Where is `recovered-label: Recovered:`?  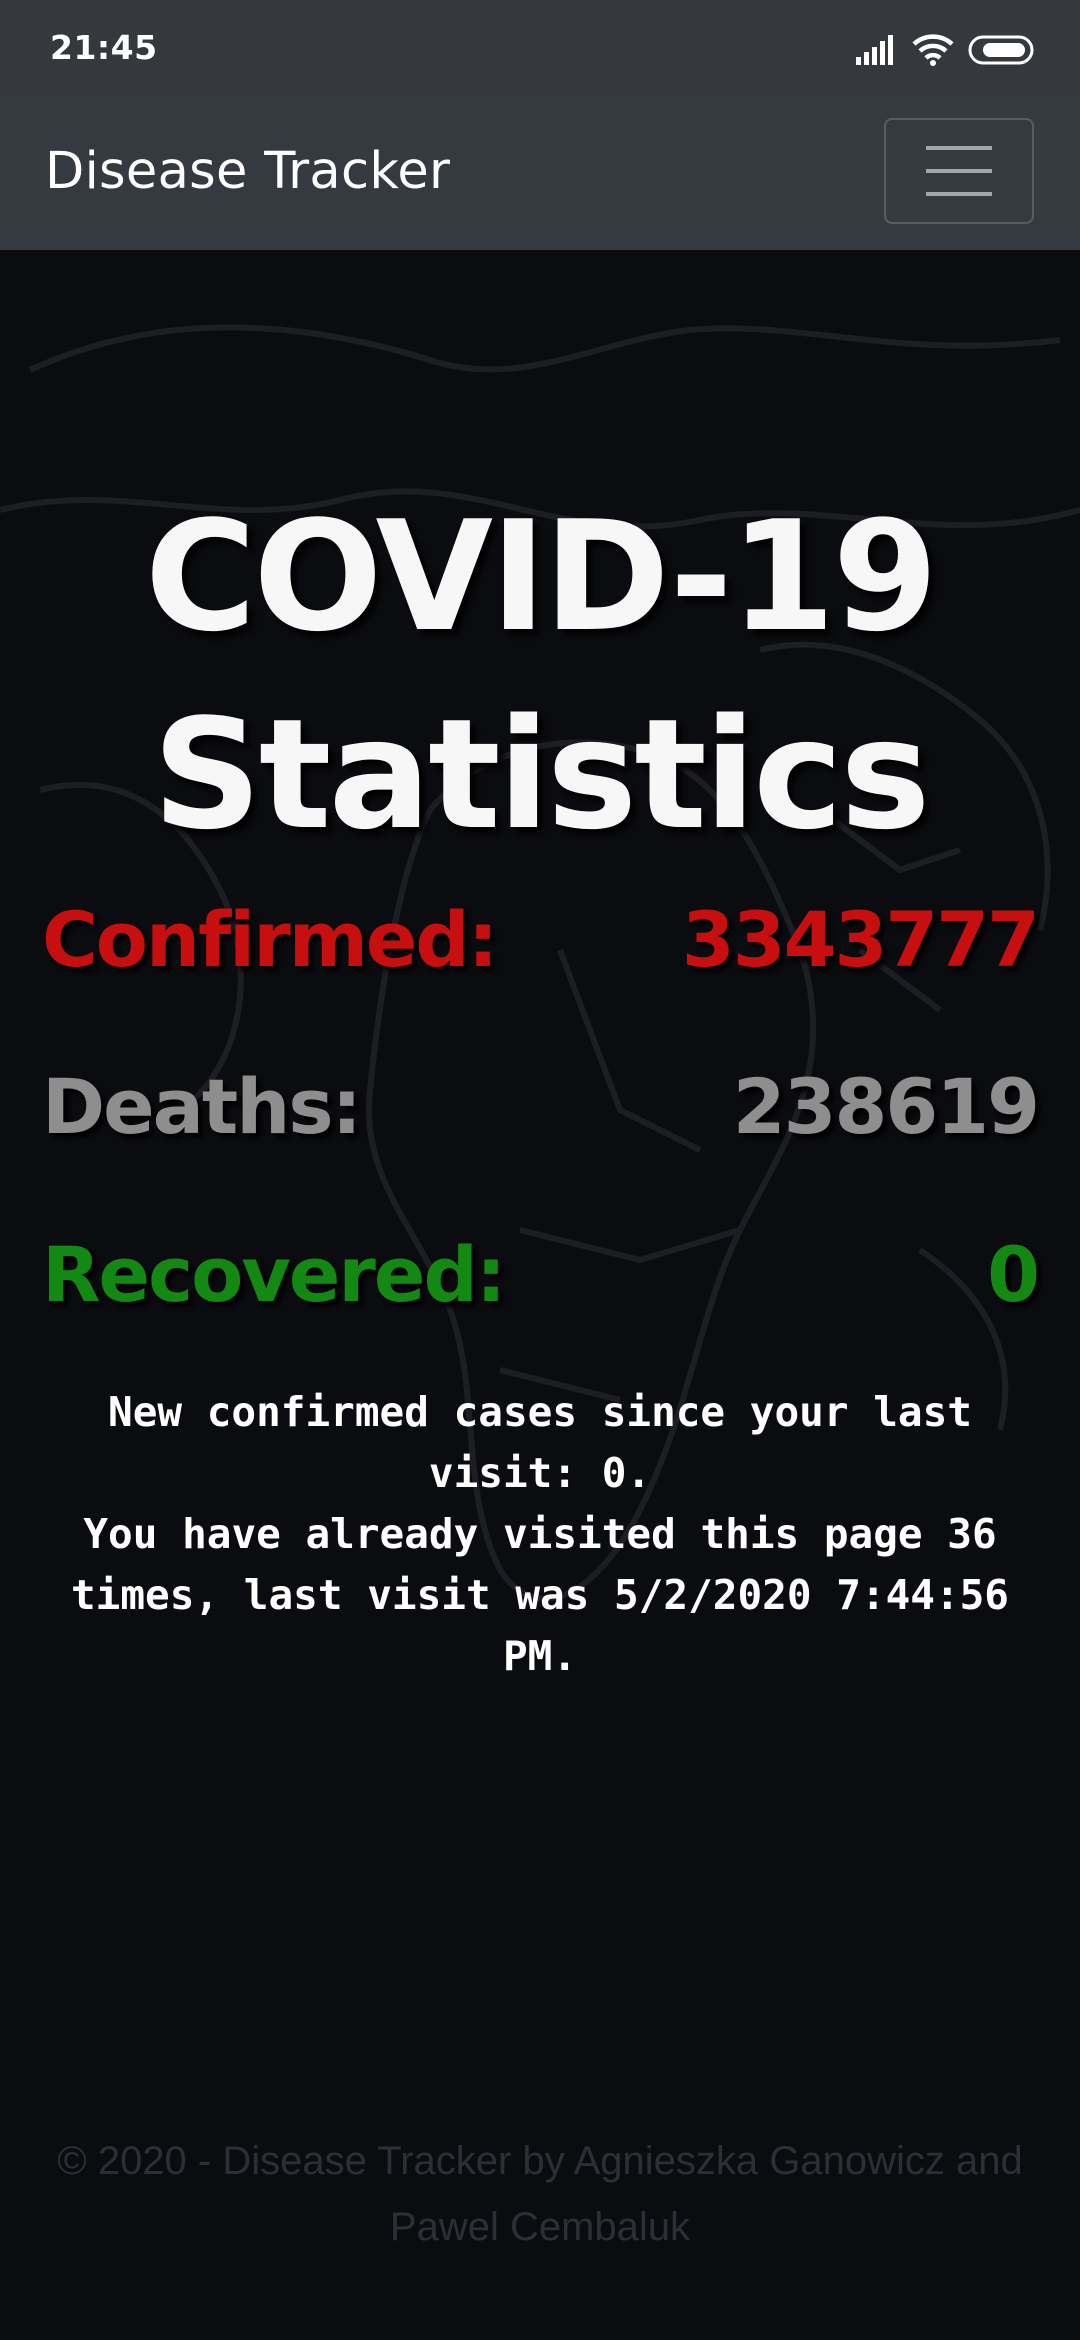 recovered-label: Recovered: is located at coordinates (274, 1274).